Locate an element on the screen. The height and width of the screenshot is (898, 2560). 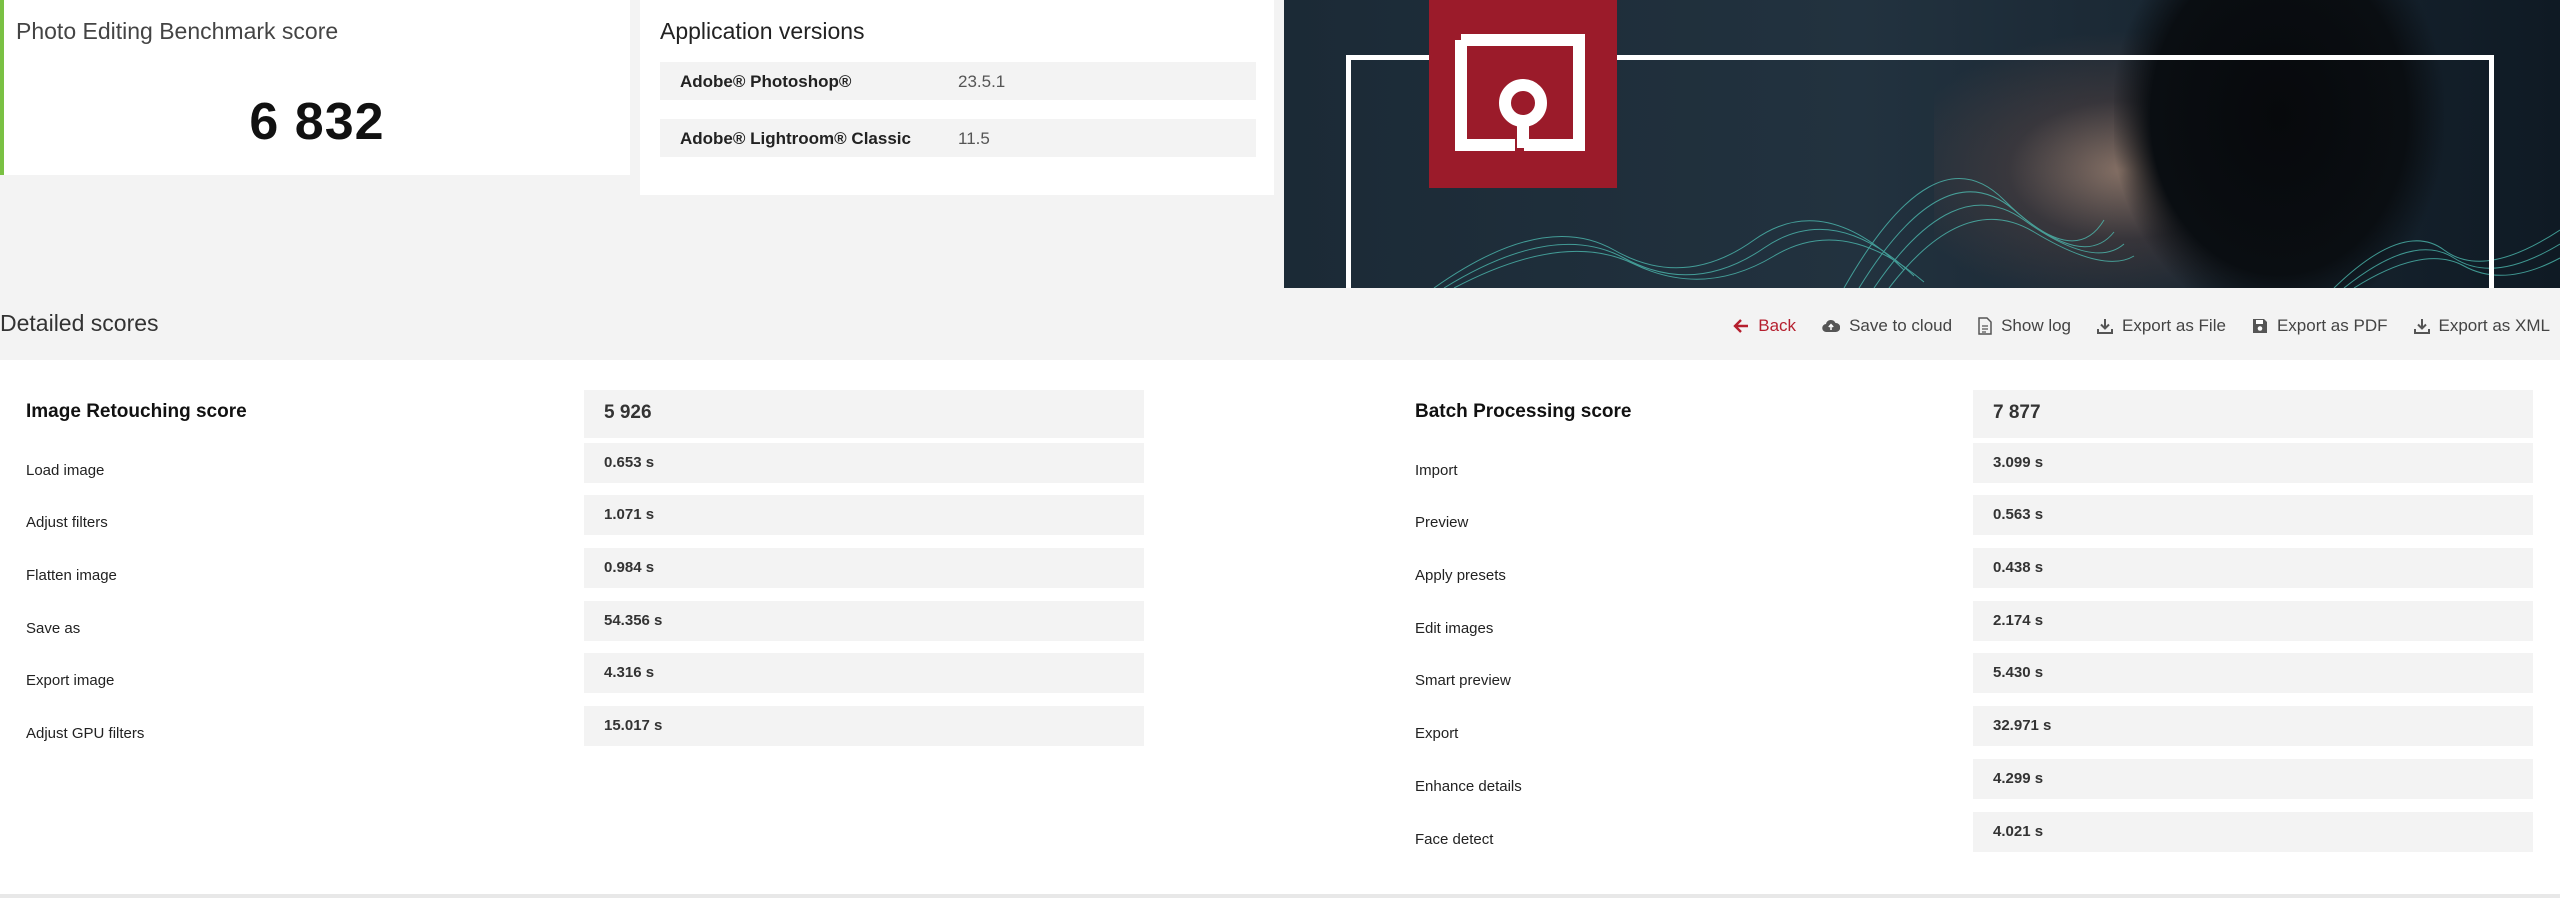
benchmark-score-title: Photo Editing Benchmark score is located at coordinates (177, 31).